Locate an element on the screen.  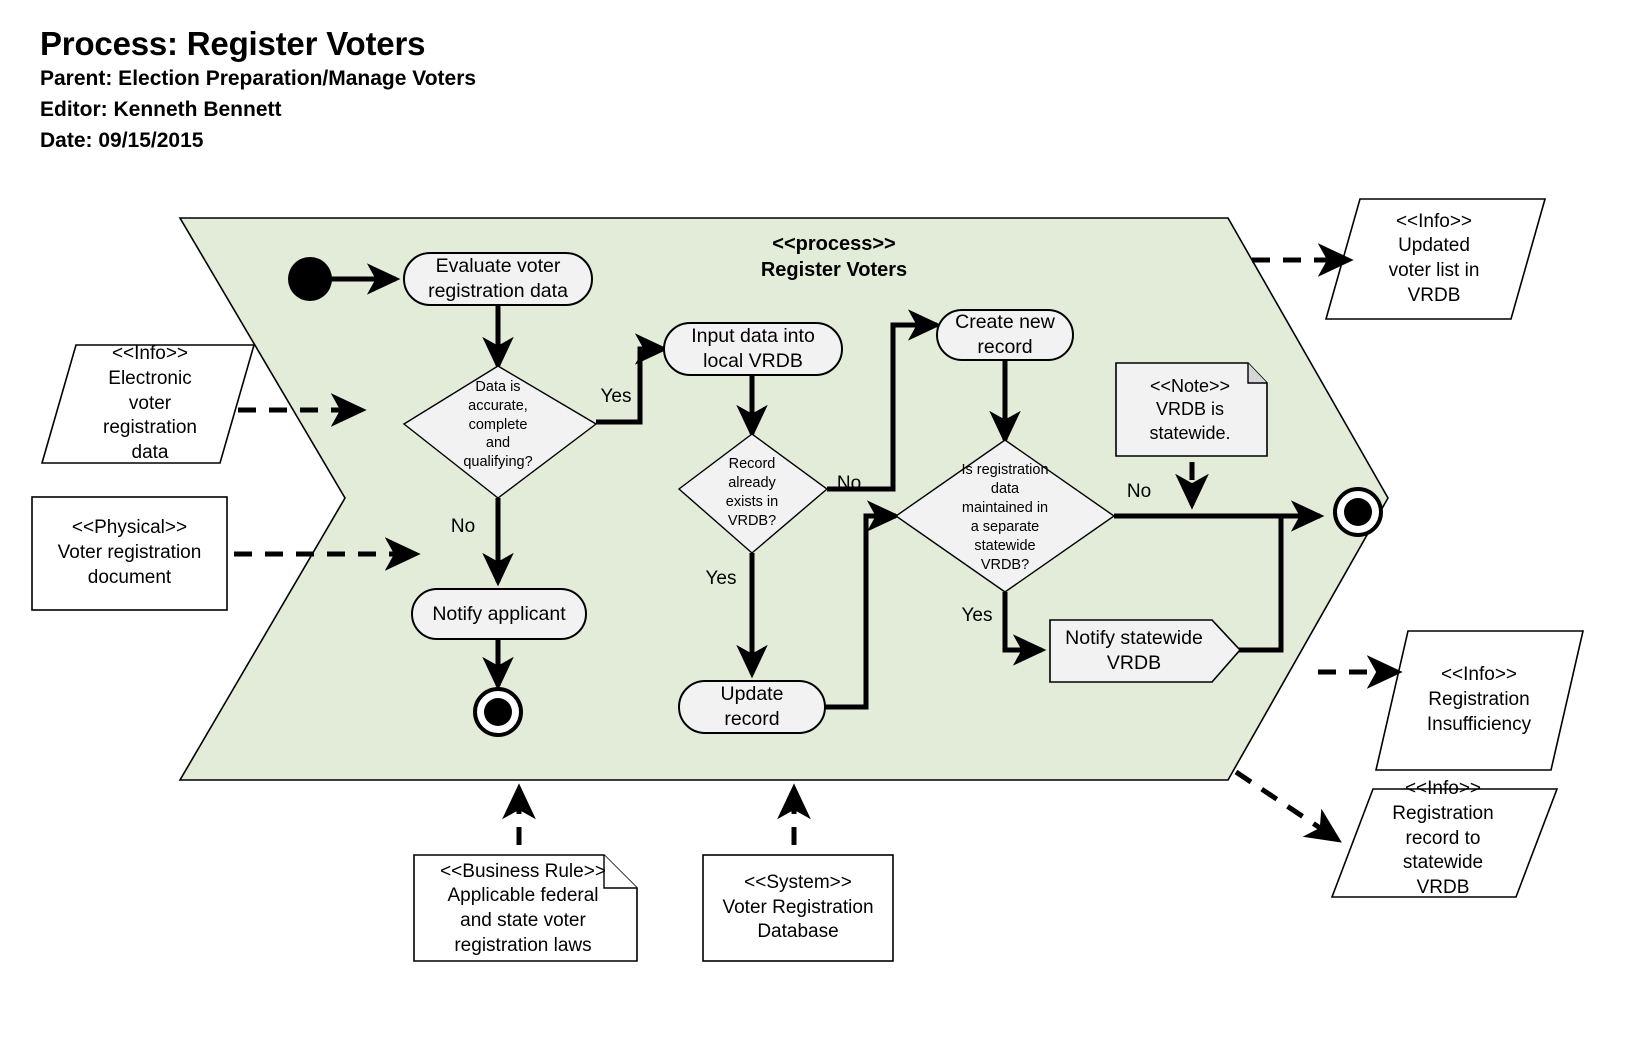
final-node-left-core is located at coordinates (498, 712).